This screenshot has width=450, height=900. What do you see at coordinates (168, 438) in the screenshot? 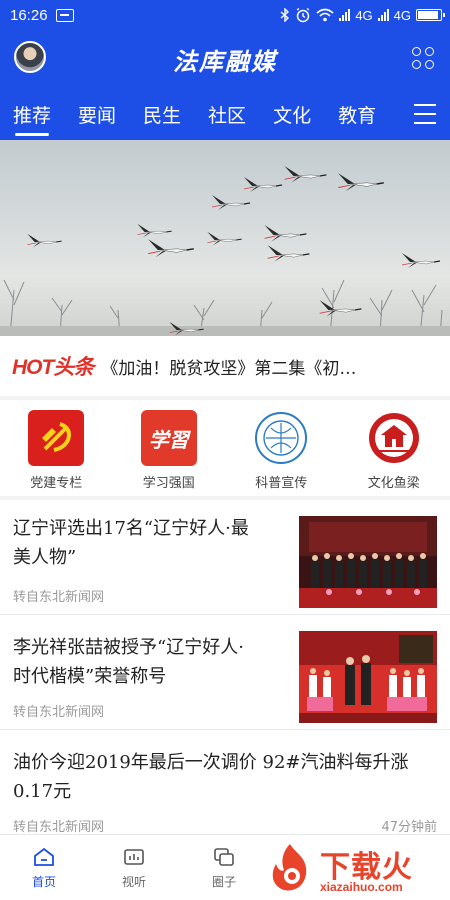
I see `xuexi-icon: 学習` at bounding box center [168, 438].